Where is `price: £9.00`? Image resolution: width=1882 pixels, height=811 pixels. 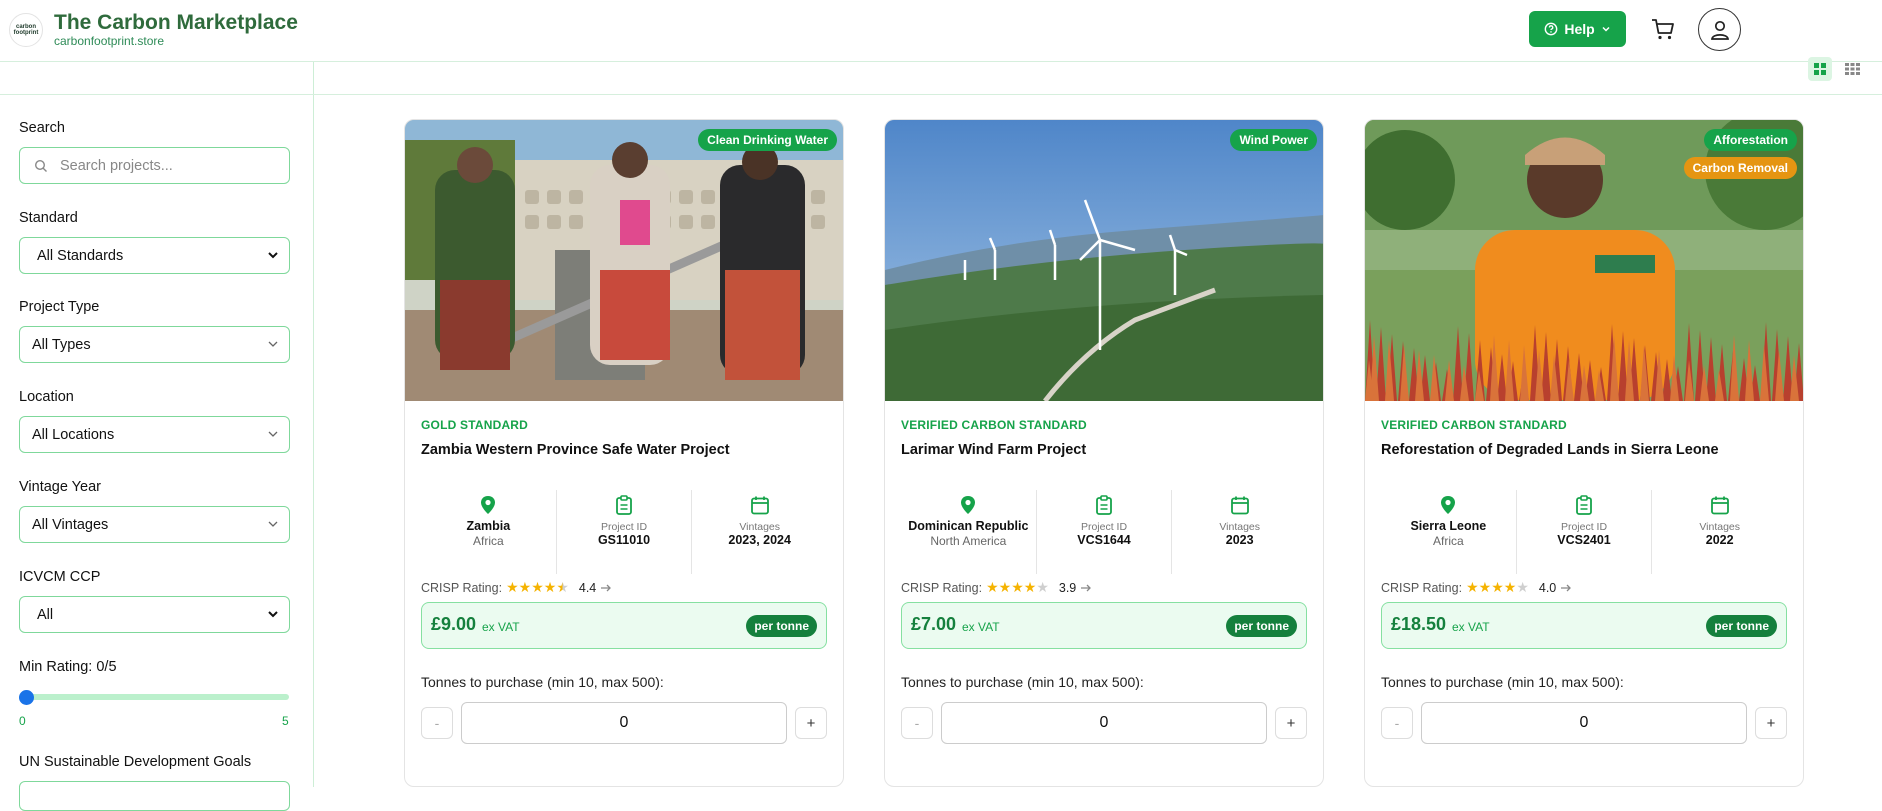 price: £9.00 is located at coordinates (454, 624).